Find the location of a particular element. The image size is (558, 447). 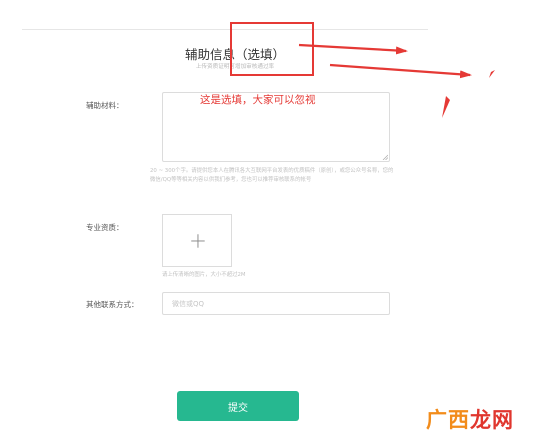

contact-label: 其他联系方式： is located at coordinates (112, 304).